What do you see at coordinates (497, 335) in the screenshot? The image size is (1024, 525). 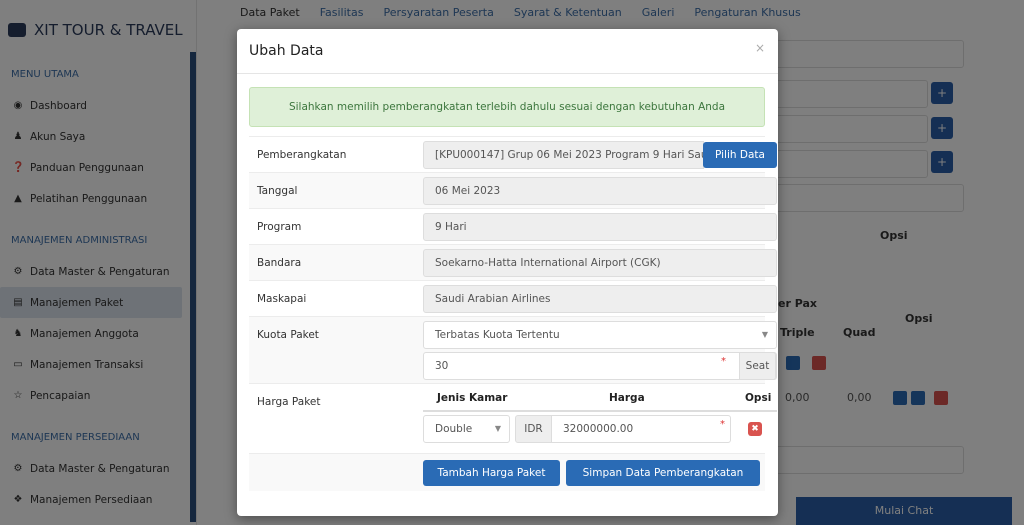 I see `kuota-select-value: Terbatas Kuota Tertentu` at bounding box center [497, 335].